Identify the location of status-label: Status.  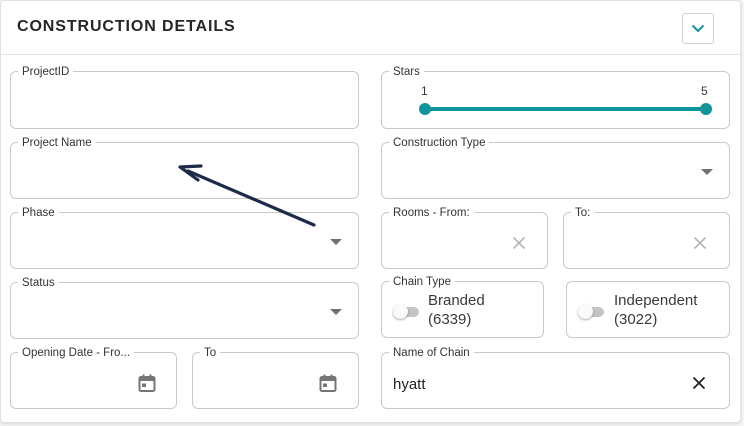
(38, 283).